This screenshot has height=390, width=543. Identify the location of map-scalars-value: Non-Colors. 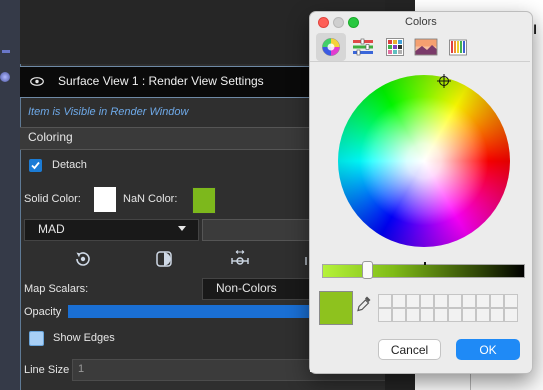
(246, 288).